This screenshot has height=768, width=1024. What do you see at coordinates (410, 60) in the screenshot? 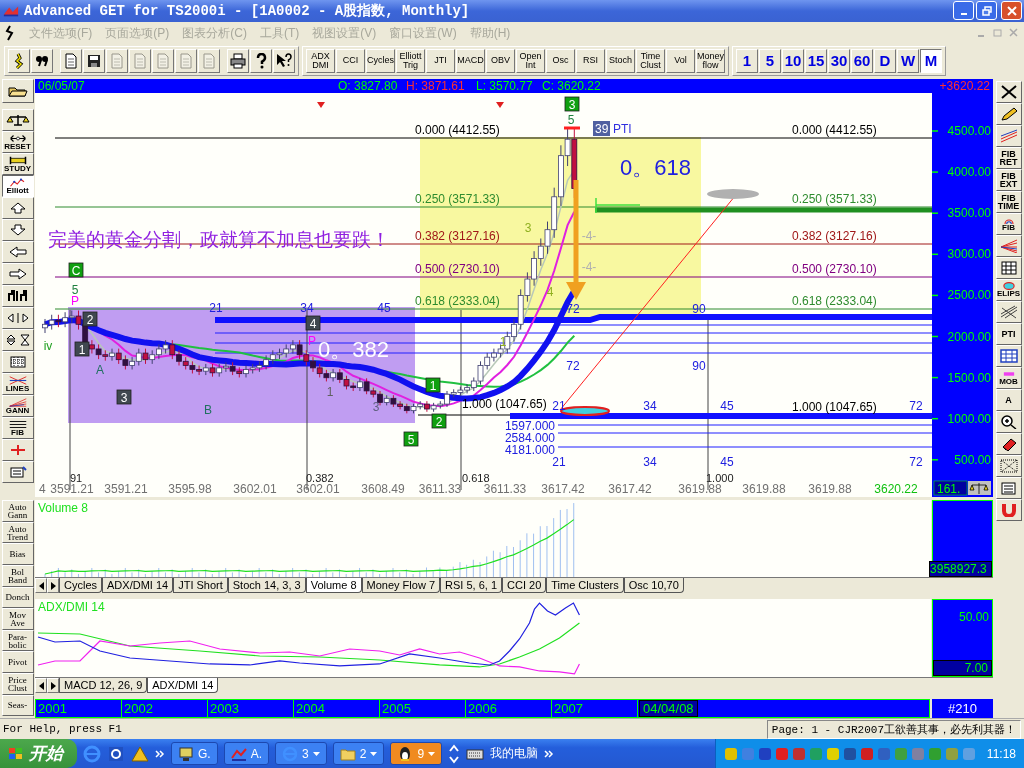
I see `indicator-button: Elliott Trig` at bounding box center [410, 60].